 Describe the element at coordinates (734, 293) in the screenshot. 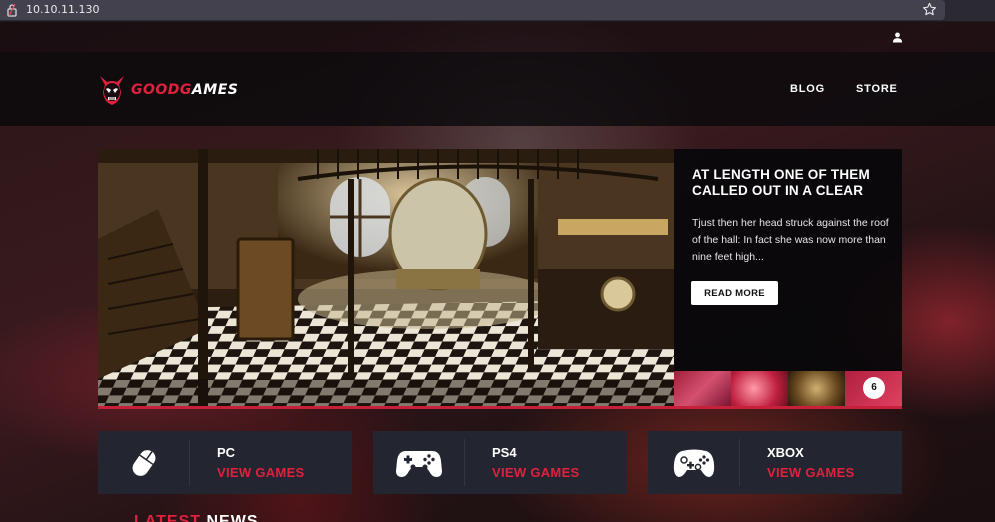

I see `read-more-button: READ MORE` at that location.